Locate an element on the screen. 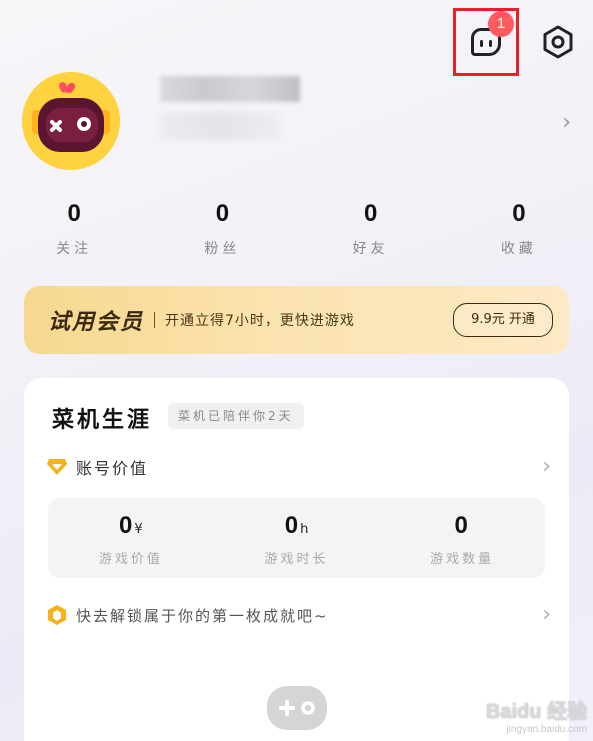  divider is located at coordinates (155, 320).